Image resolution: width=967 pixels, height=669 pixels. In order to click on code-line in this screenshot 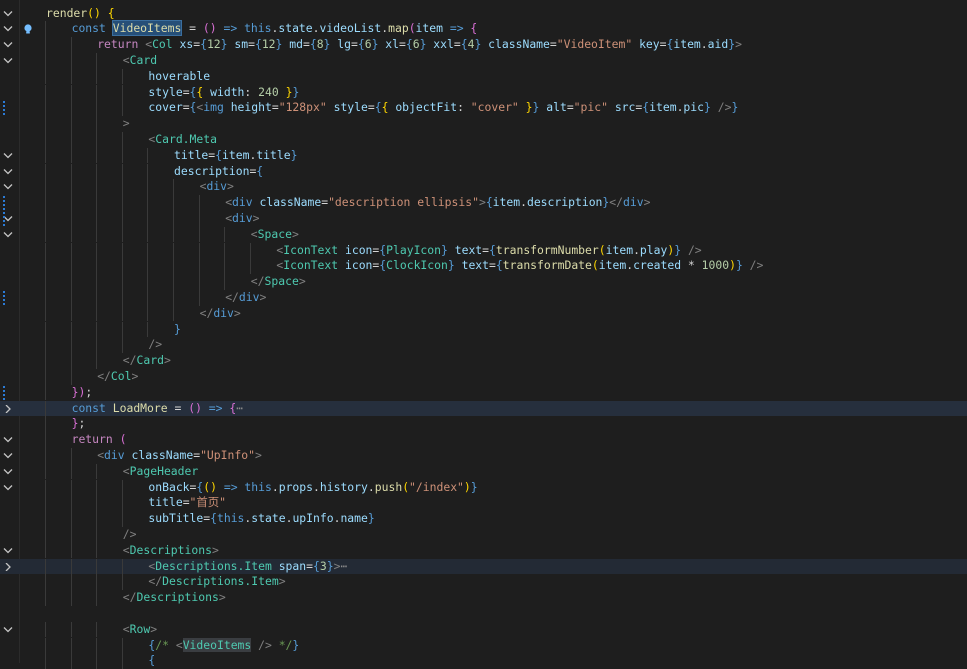, I will do `click(483, 614)`.